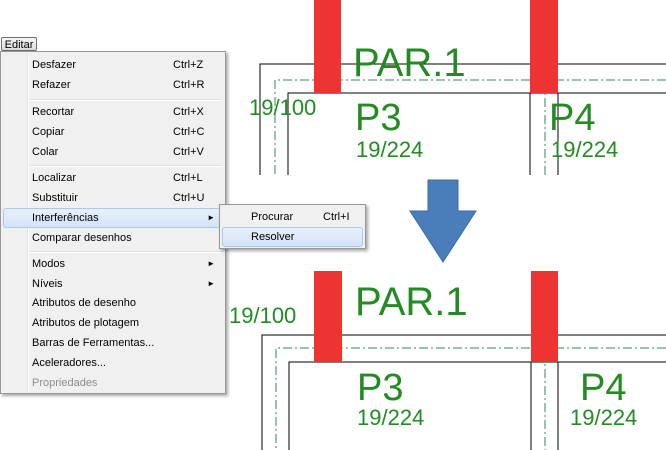 The image size is (666, 450). I want to click on p4-label-bottom: P4, so click(603, 388).